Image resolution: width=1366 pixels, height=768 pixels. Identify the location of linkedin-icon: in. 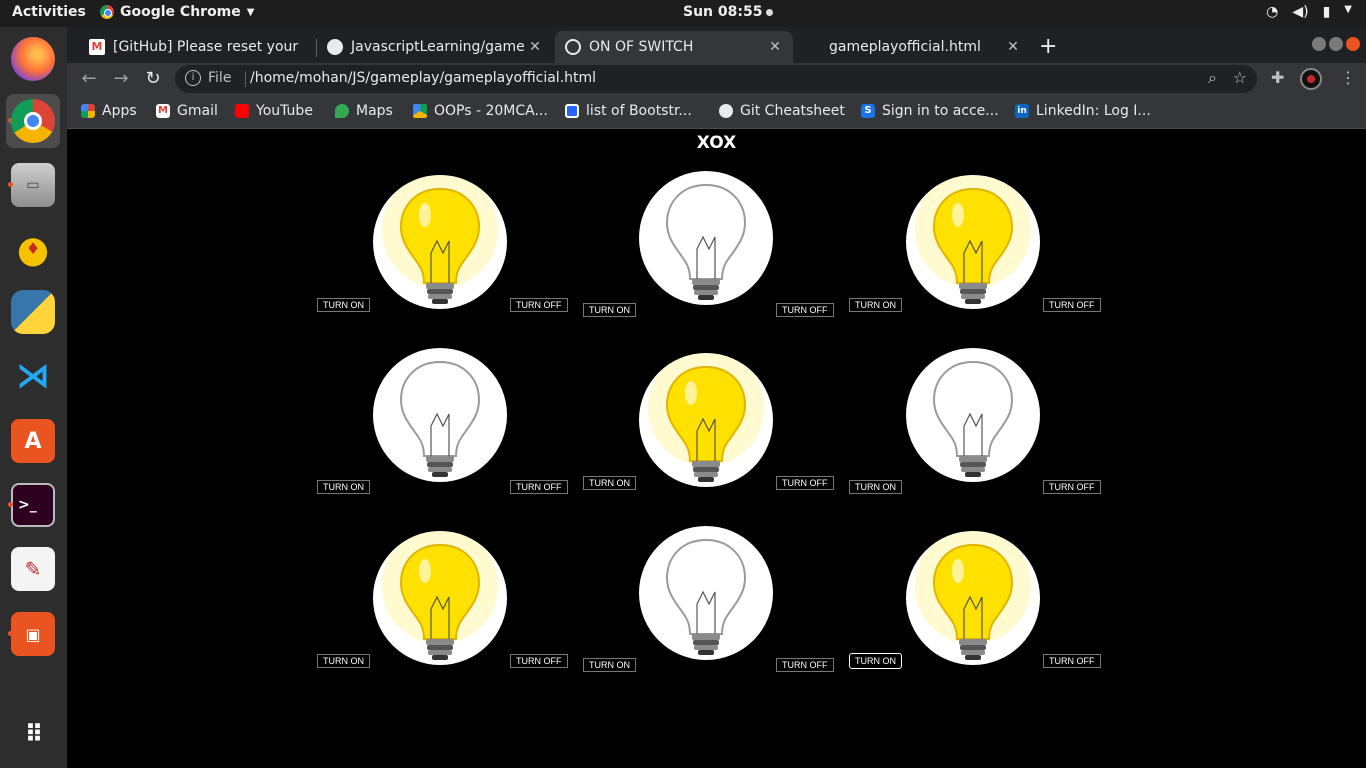
(1022, 111).